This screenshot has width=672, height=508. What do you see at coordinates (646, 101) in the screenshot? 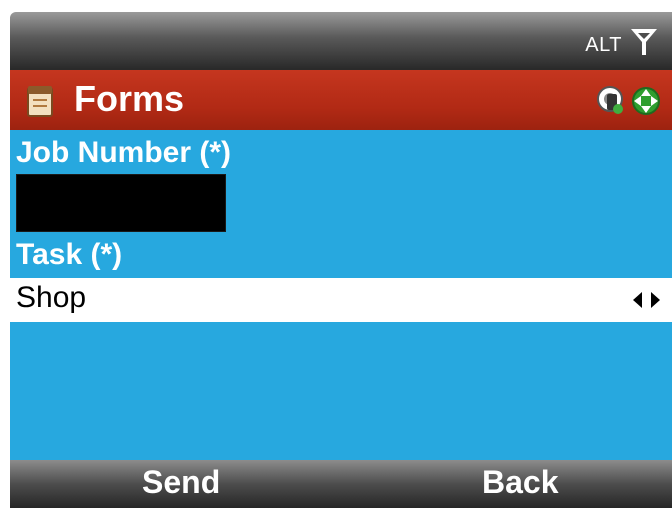
I see `navigation-pad-icon` at bounding box center [646, 101].